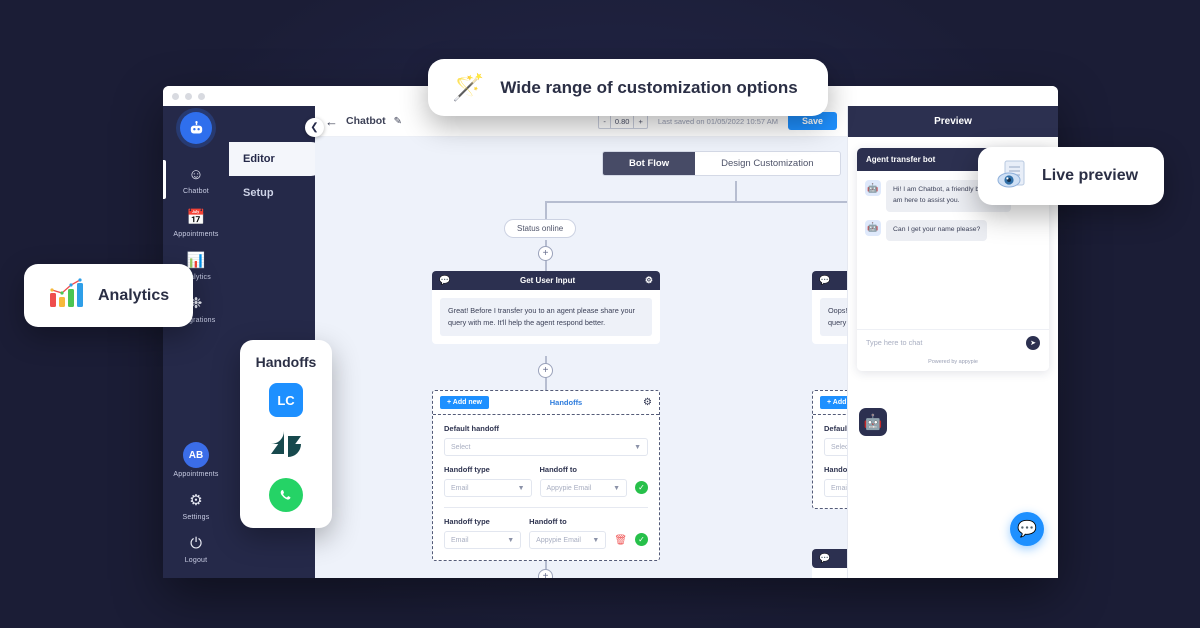 This screenshot has height=628, width=1200. I want to click on power-icon: ⏻, so click(196, 543).